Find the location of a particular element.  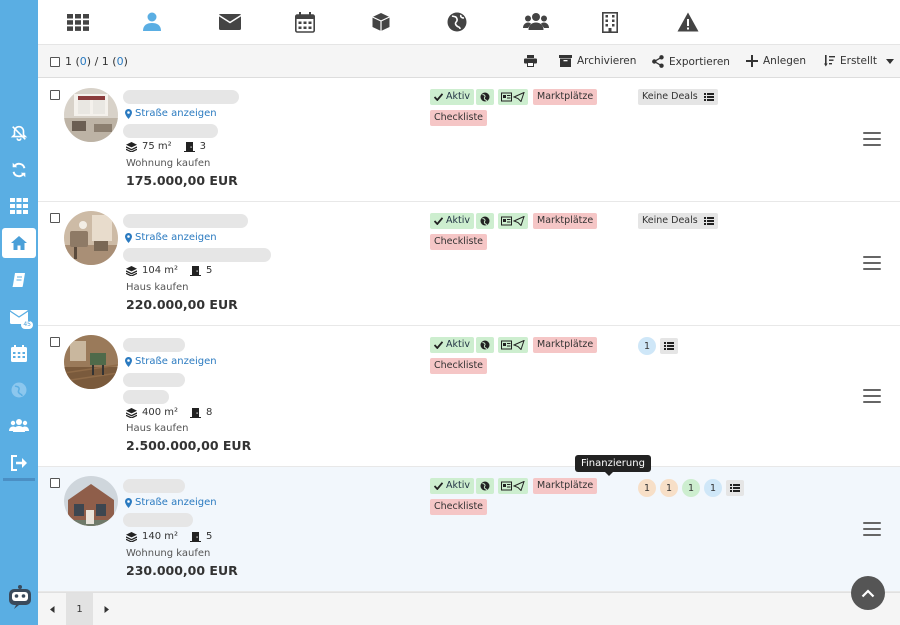

title-redacted is located at coordinates (181, 97).